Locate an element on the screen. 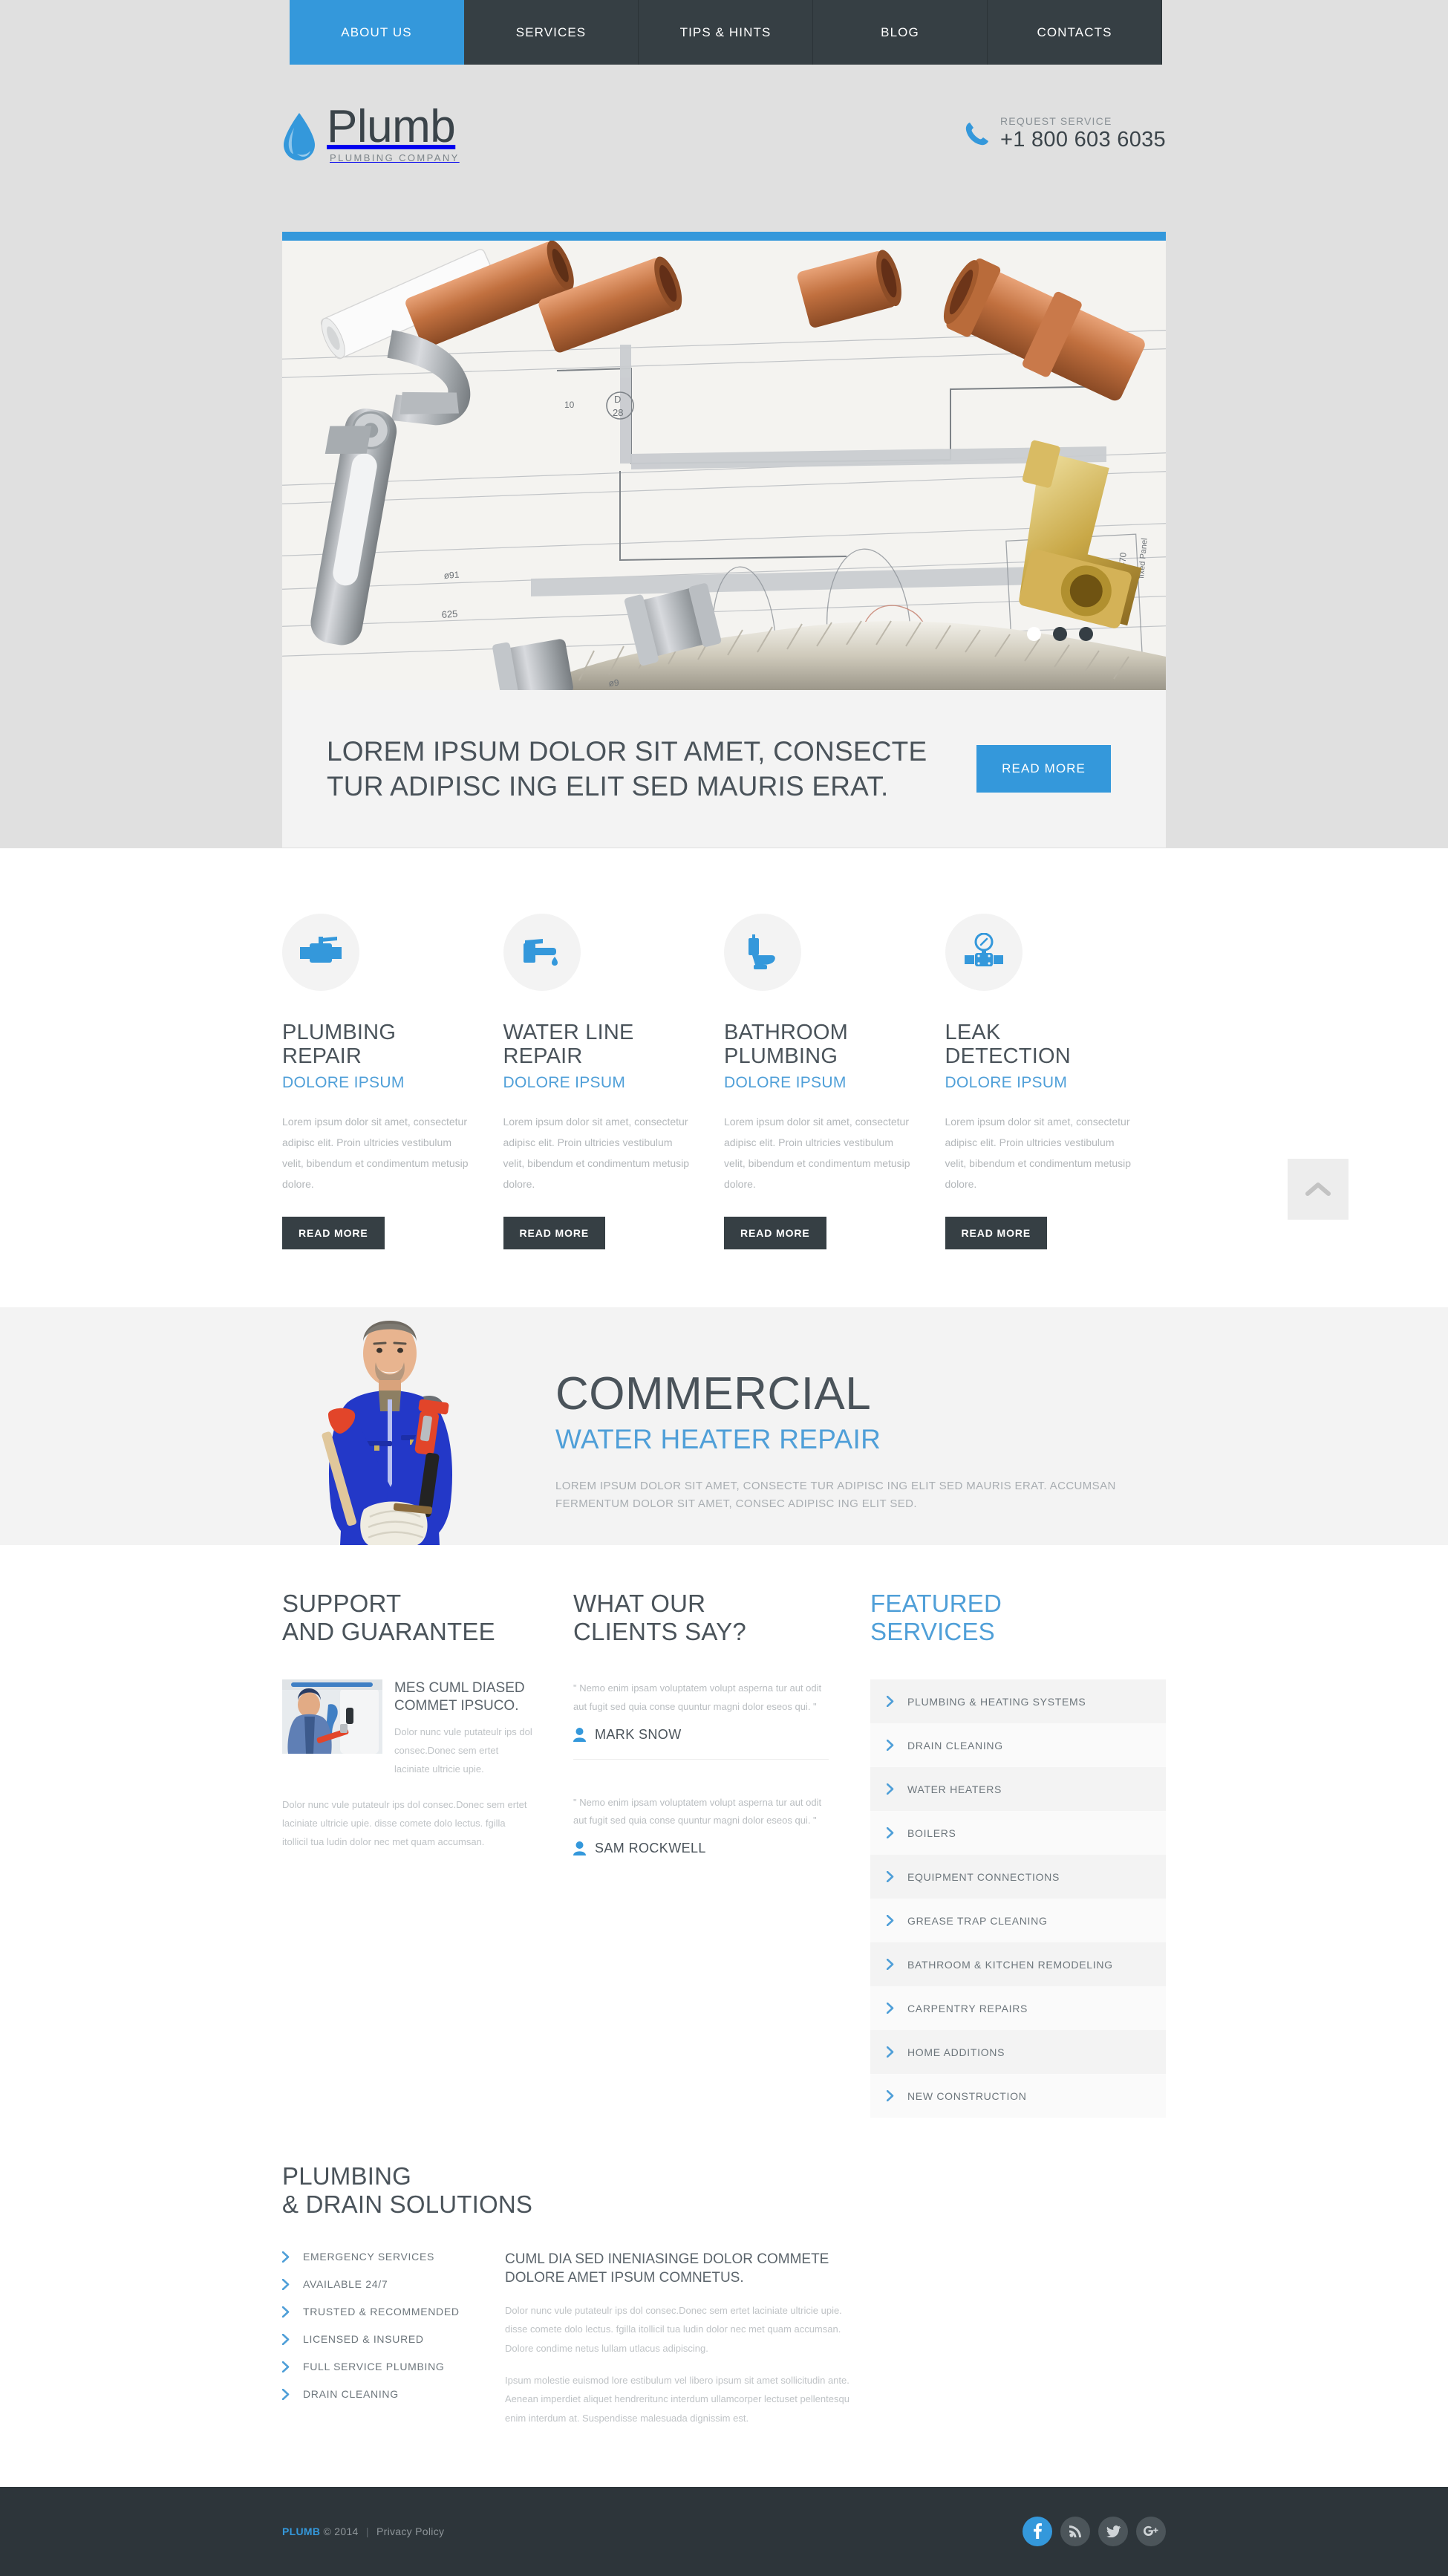  solutions-list-item: TRUSTED & RECOMMENDED is located at coordinates (393, 2312).